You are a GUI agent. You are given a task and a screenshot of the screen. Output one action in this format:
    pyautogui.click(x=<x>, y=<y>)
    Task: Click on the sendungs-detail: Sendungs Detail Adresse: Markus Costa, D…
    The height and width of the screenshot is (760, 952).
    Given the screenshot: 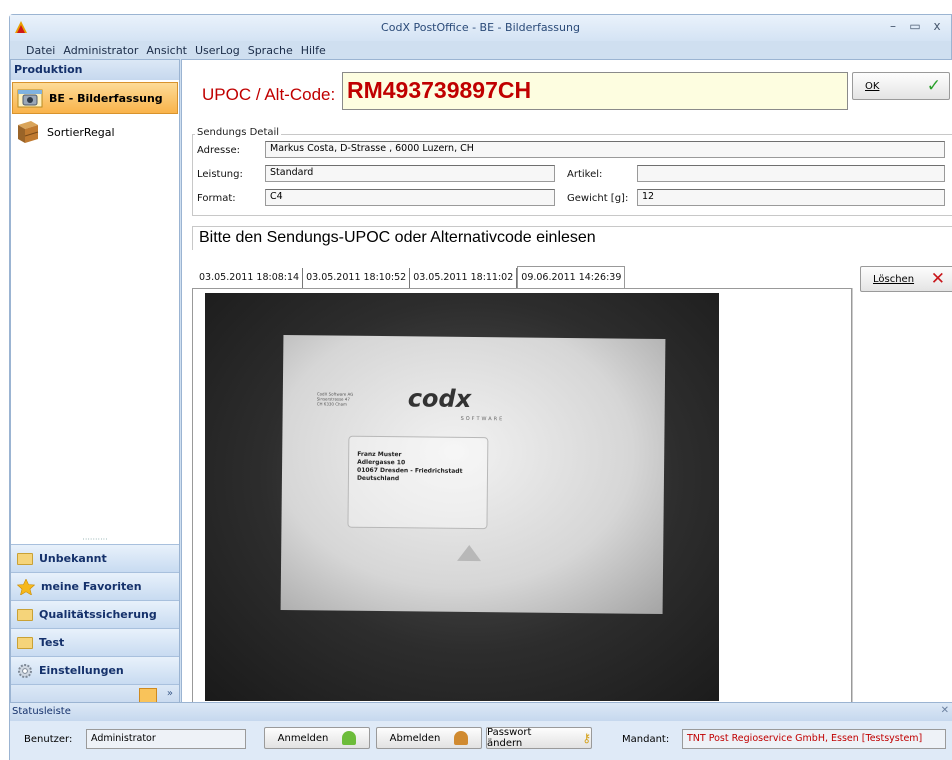 What is the action you would take?
    pyautogui.click(x=572, y=171)
    